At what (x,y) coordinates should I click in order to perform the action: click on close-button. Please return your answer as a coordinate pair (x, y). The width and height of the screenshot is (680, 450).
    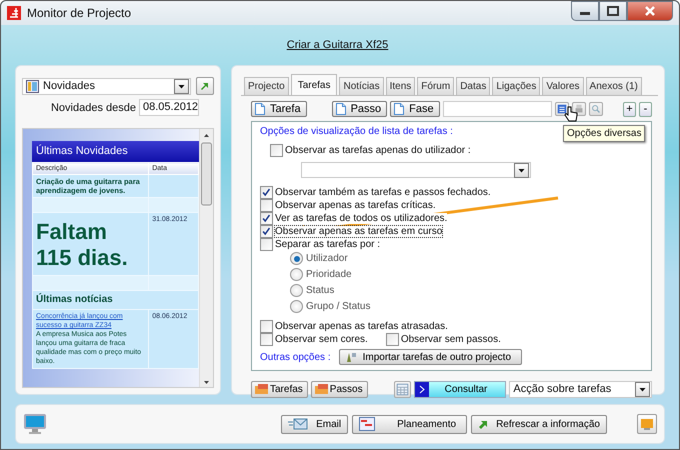
    Looking at the image, I should click on (650, 11).